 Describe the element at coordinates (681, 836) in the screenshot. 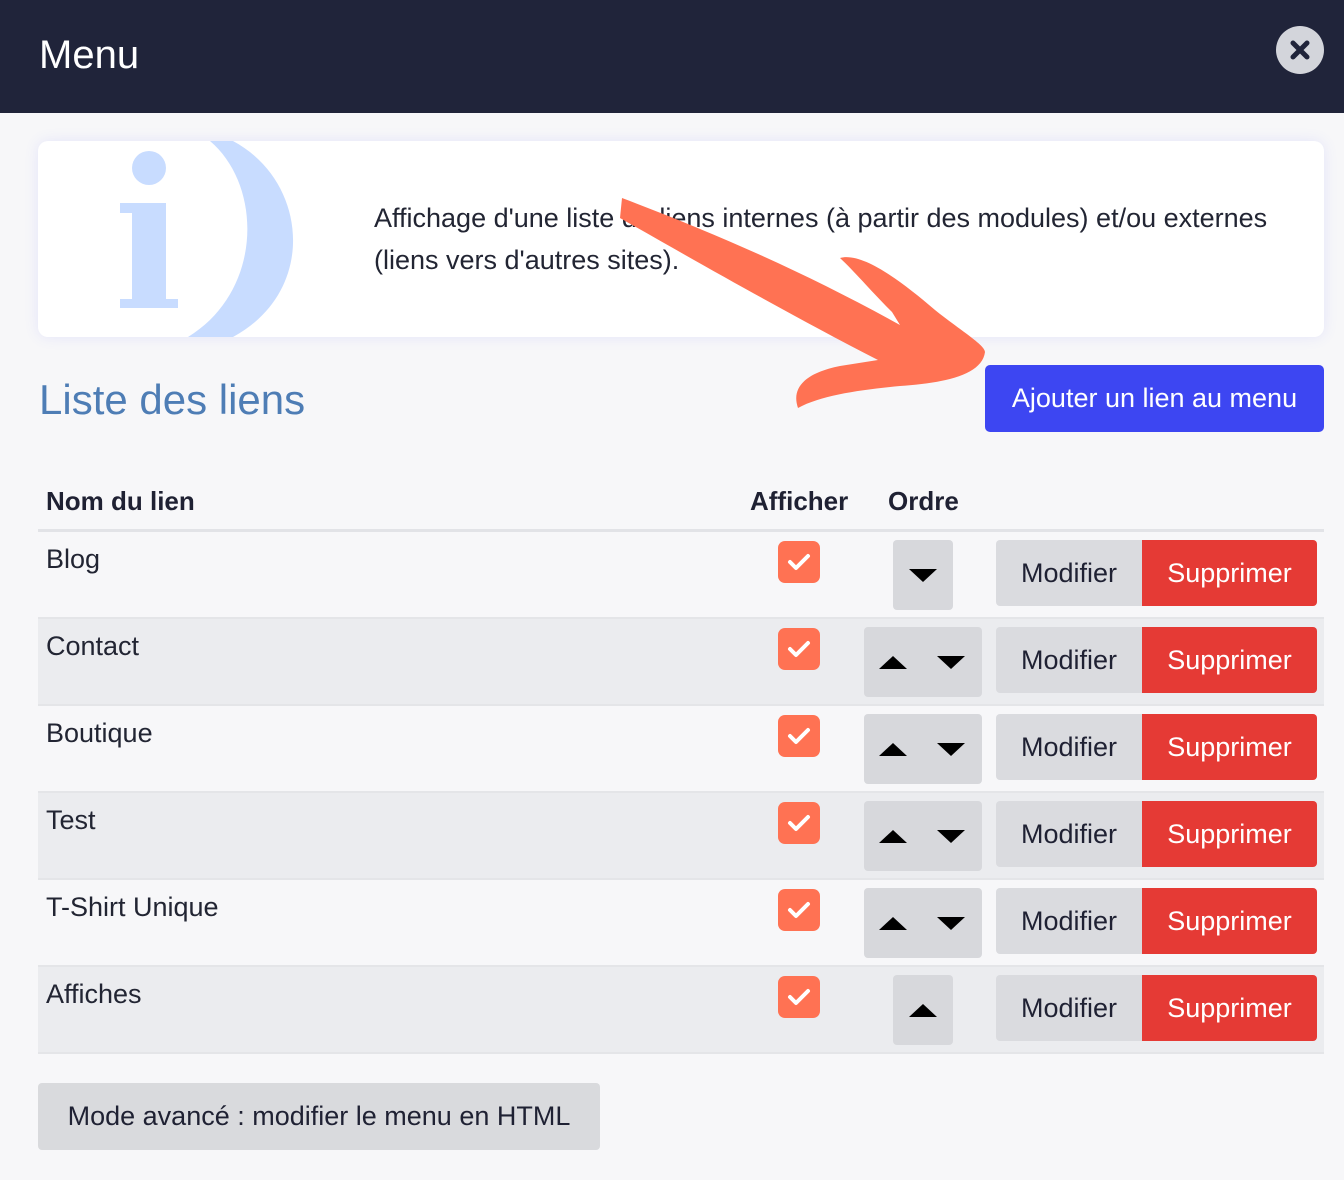

I see `table-row: Test Modifier Supprimer` at that location.